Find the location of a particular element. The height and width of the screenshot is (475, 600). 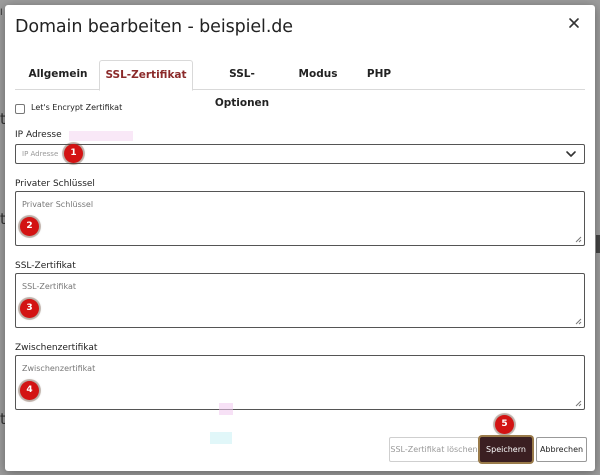

tab-allgemein: Allgemein is located at coordinates (58, 75).